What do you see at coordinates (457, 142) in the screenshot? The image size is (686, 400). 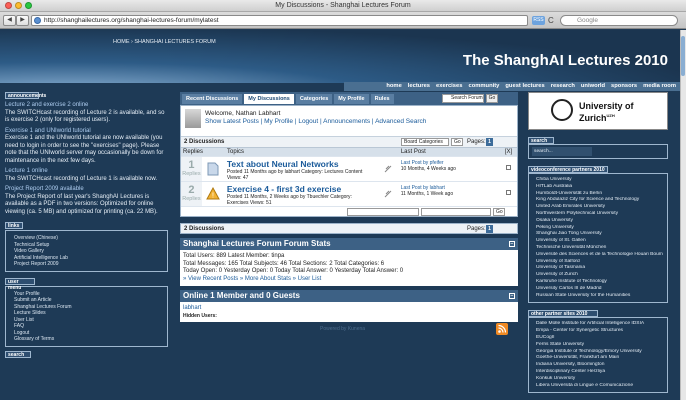 I see `board-go-button: Go` at bounding box center [457, 142].